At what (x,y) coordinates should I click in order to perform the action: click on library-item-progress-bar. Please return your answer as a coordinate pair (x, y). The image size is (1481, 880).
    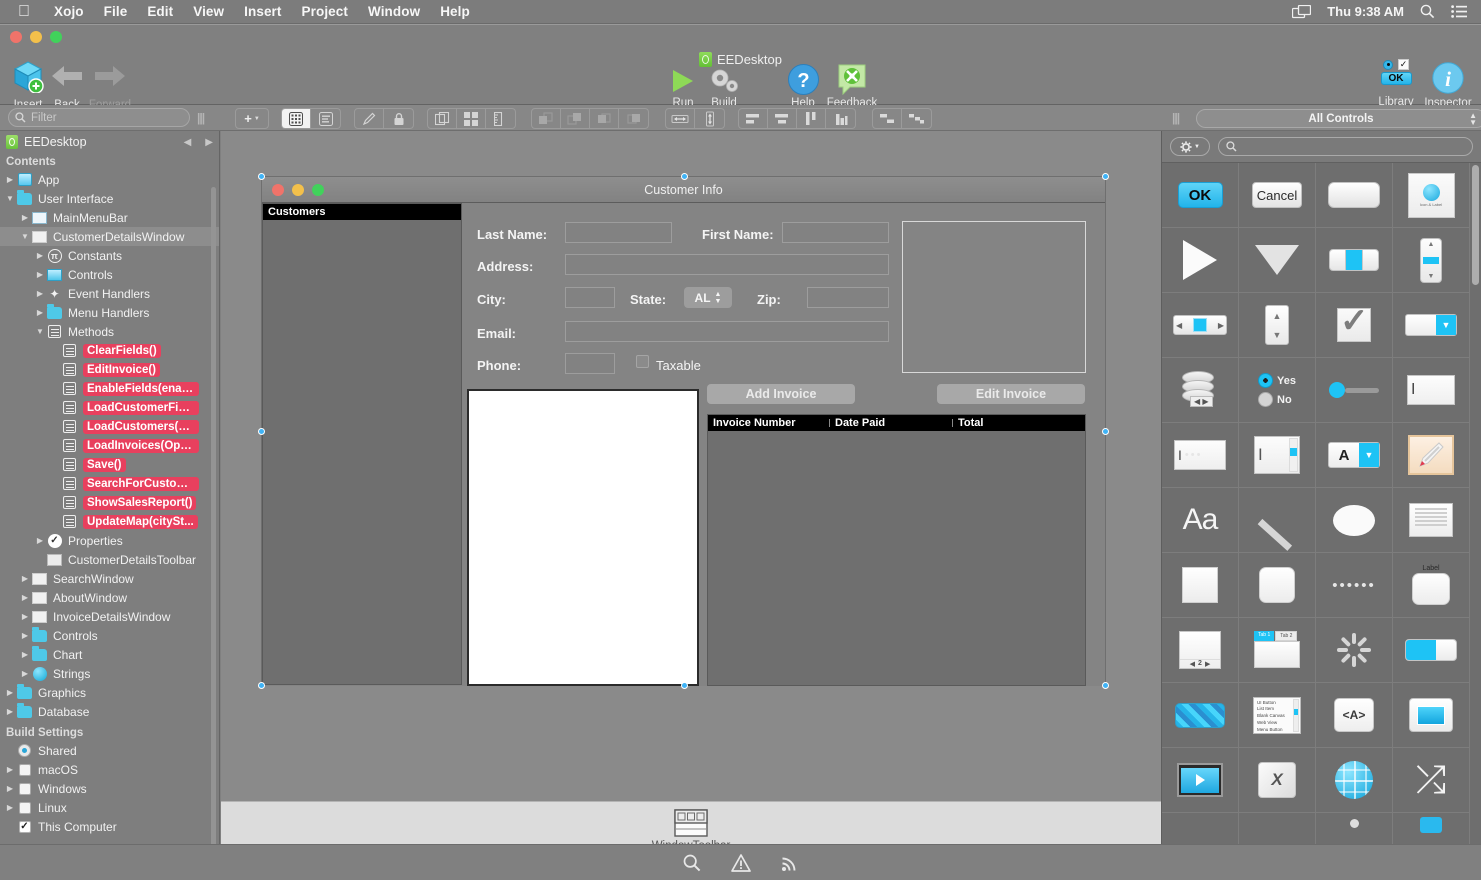
    Looking at the image, I should click on (1431, 650).